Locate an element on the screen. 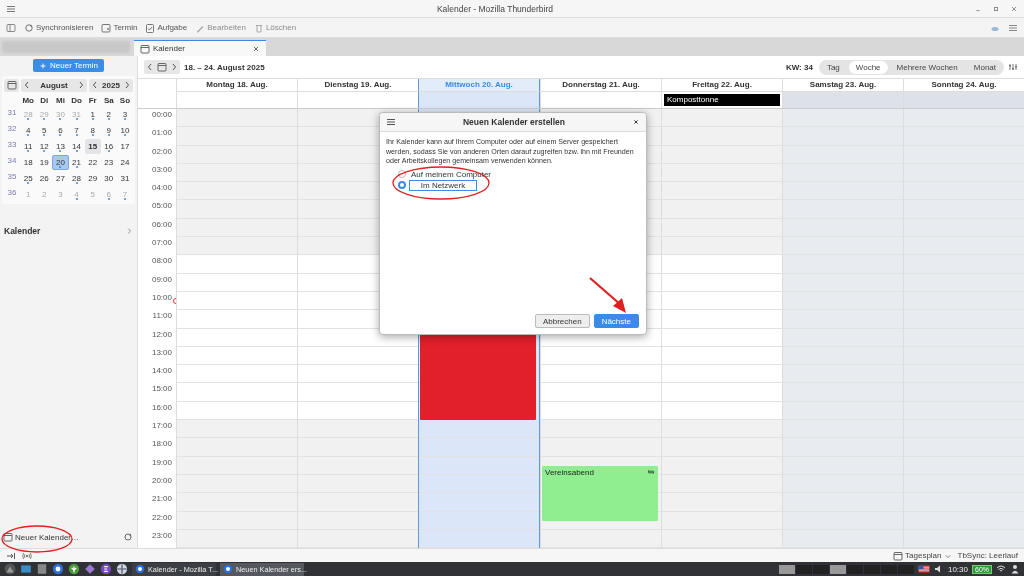 The height and width of the screenshot is (576, 1024). time-label: 15:00 is located at coordinates (161, 389).